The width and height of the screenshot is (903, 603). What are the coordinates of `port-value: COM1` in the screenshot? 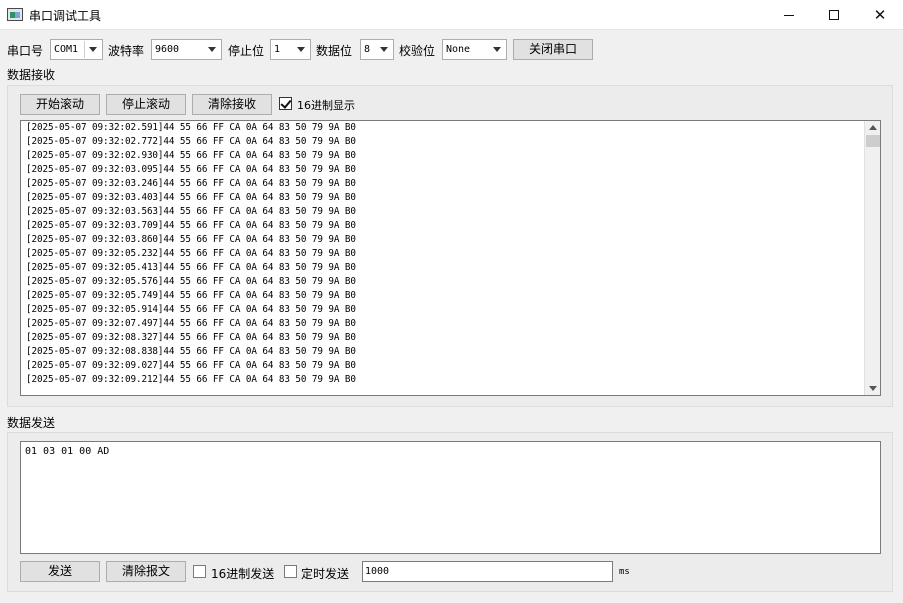 It's located at (66, 49).